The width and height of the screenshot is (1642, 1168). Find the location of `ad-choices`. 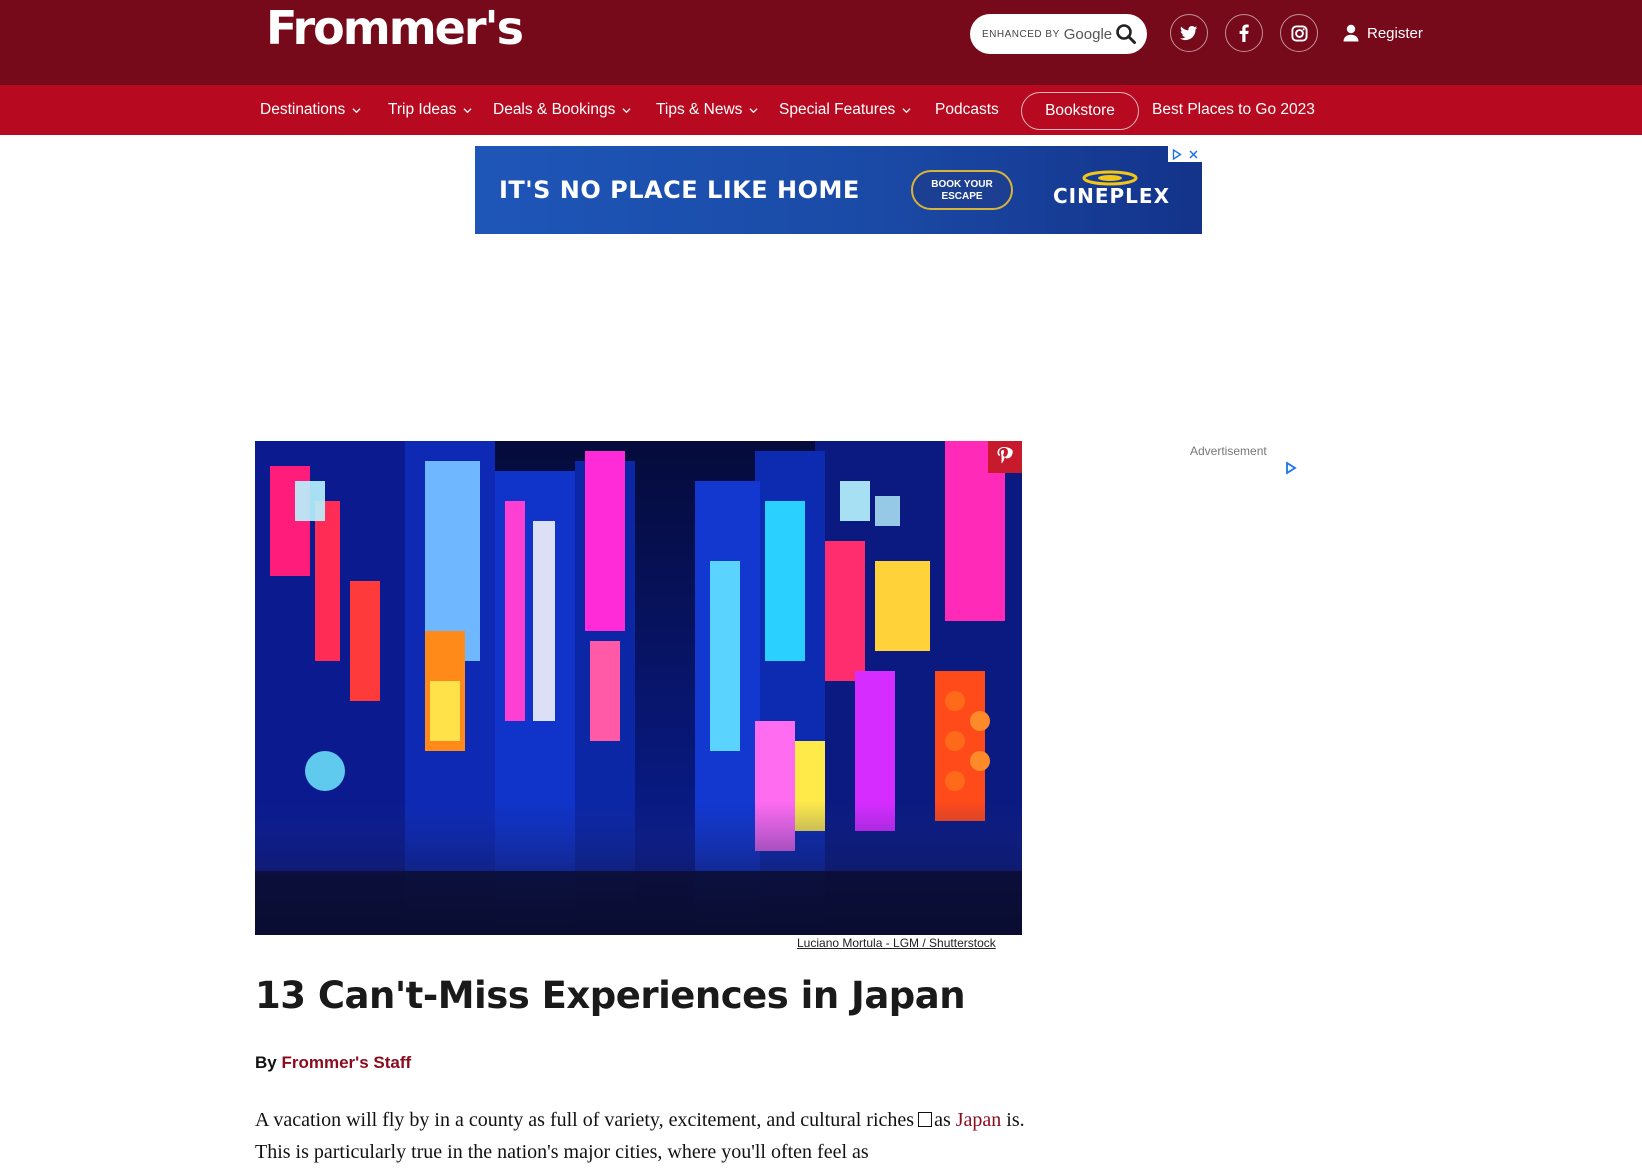

ad-choices is located at coordinates (1185, 154).